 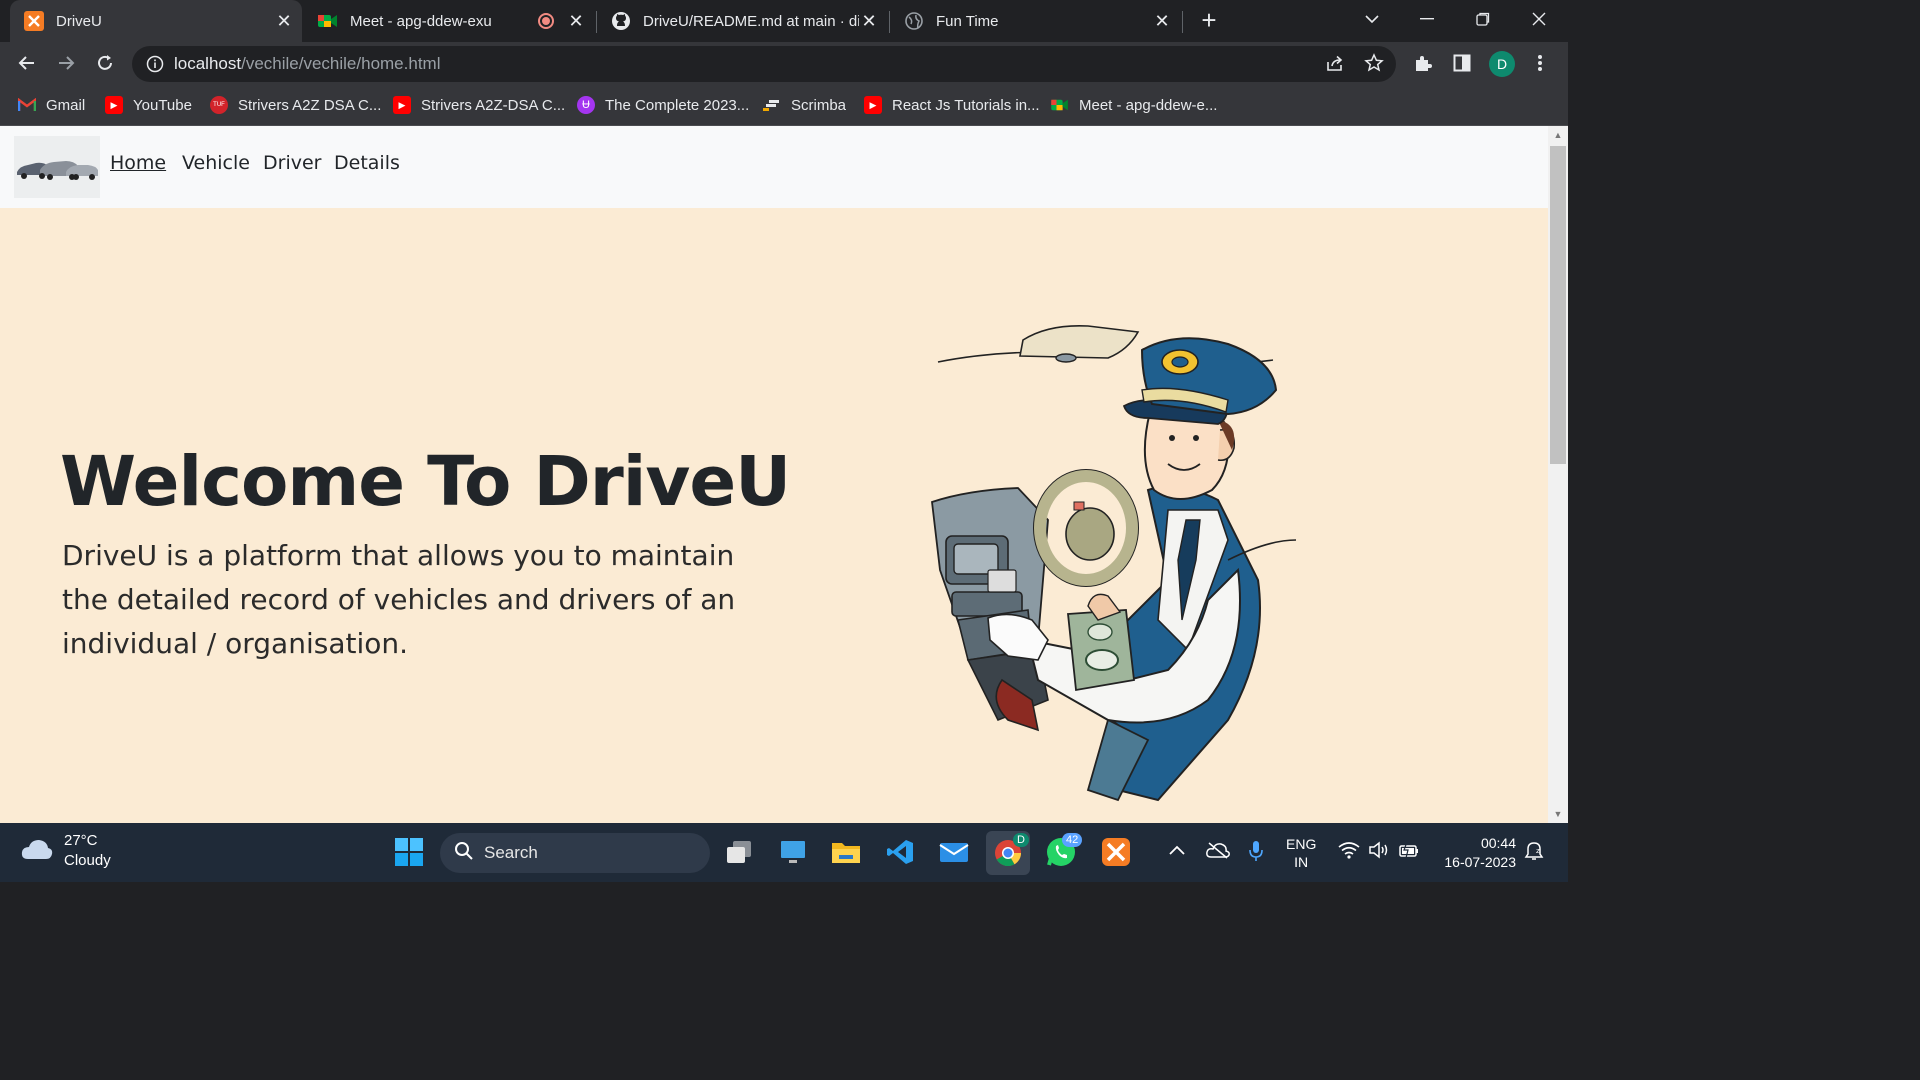 What do you see at coordinates (156, 21) in the screenshot?
I see `tab-driveu: DriveU ✕` at bounding box center [156, 21].